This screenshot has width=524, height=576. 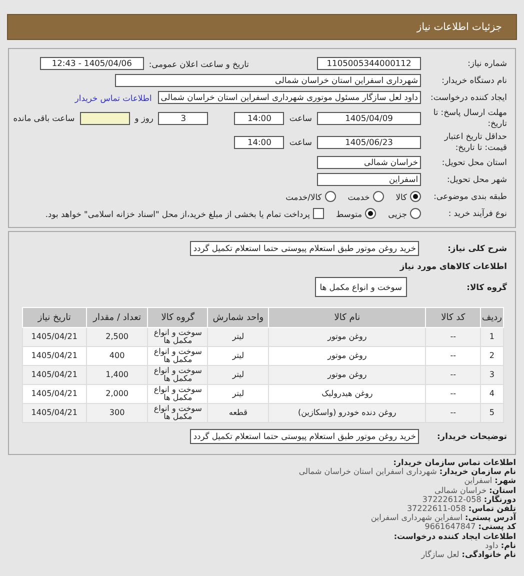 I want to click on section-heading: اطلاعات کالاهای مورد نیاز, so click(x=454, y=266).